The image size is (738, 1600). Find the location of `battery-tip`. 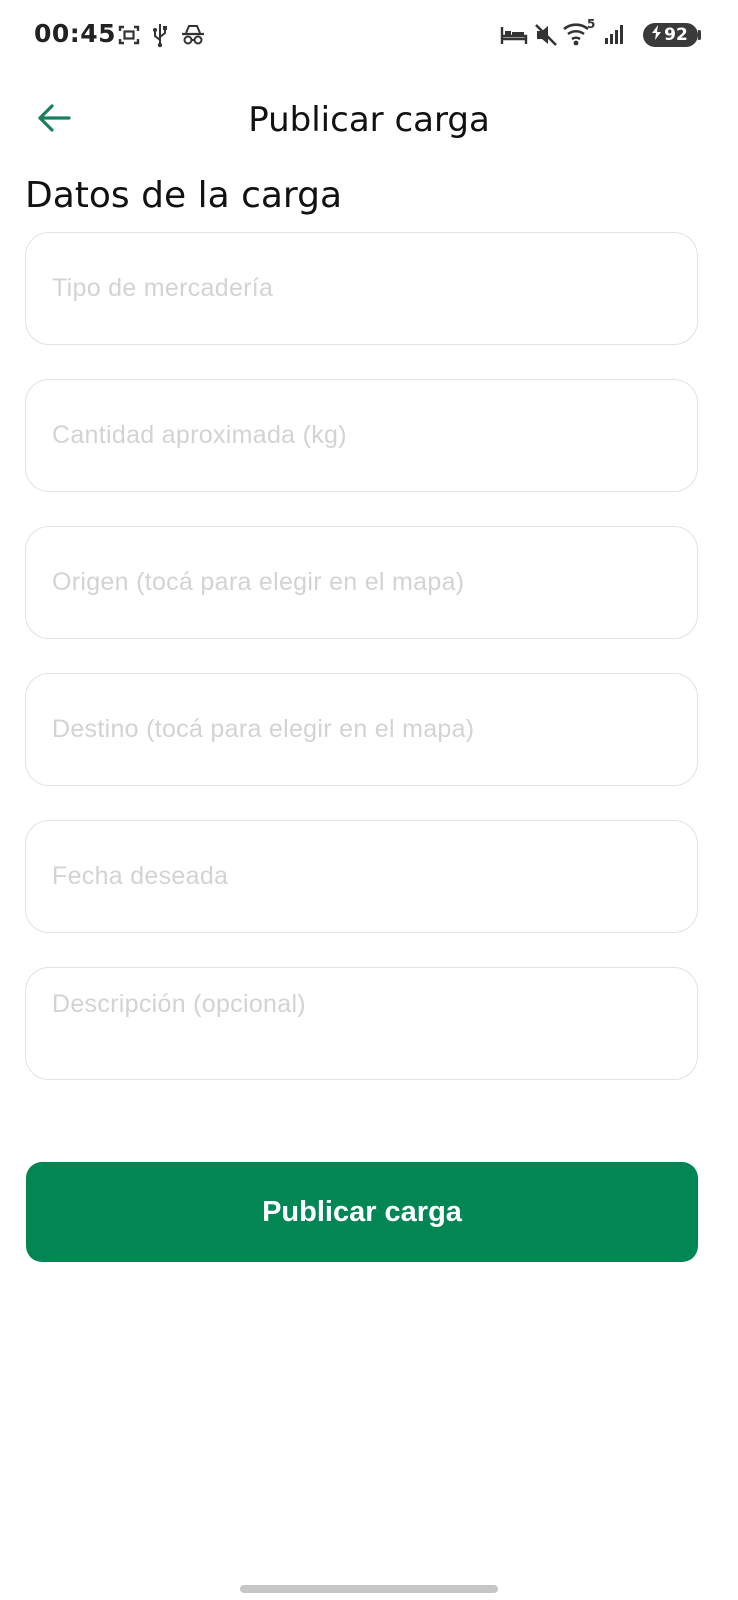

battery-tip is located at coordinates (699, 35).